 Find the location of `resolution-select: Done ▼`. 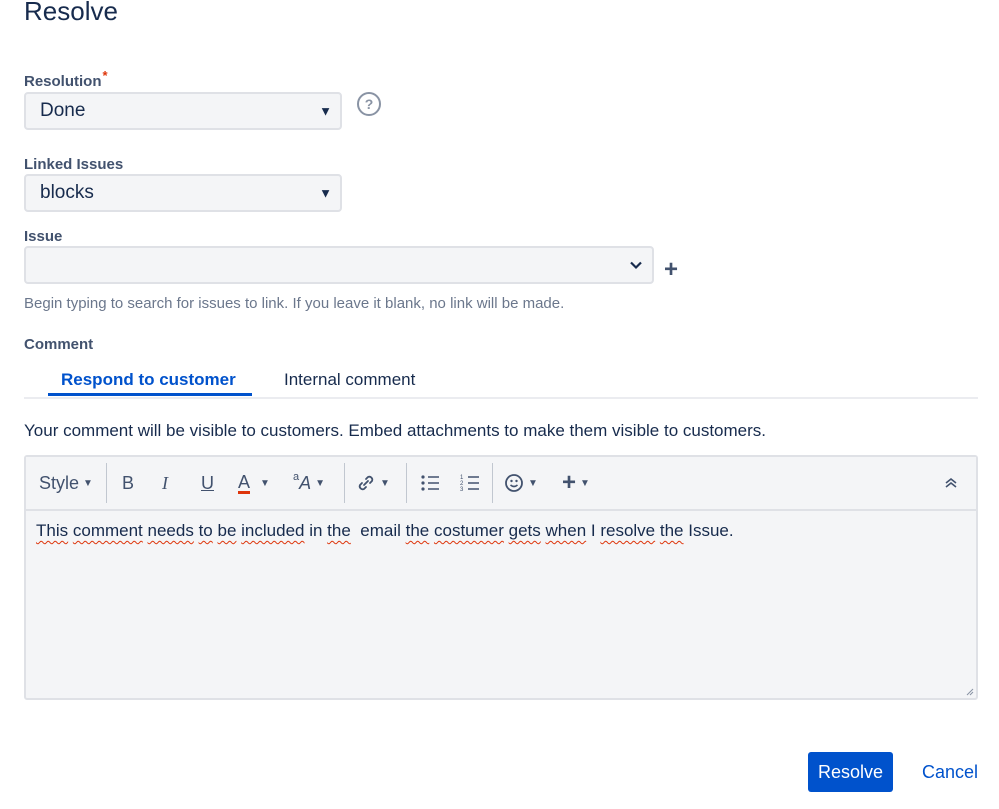

resolution-select: Done ▼ is located at coordinates (183, 111).